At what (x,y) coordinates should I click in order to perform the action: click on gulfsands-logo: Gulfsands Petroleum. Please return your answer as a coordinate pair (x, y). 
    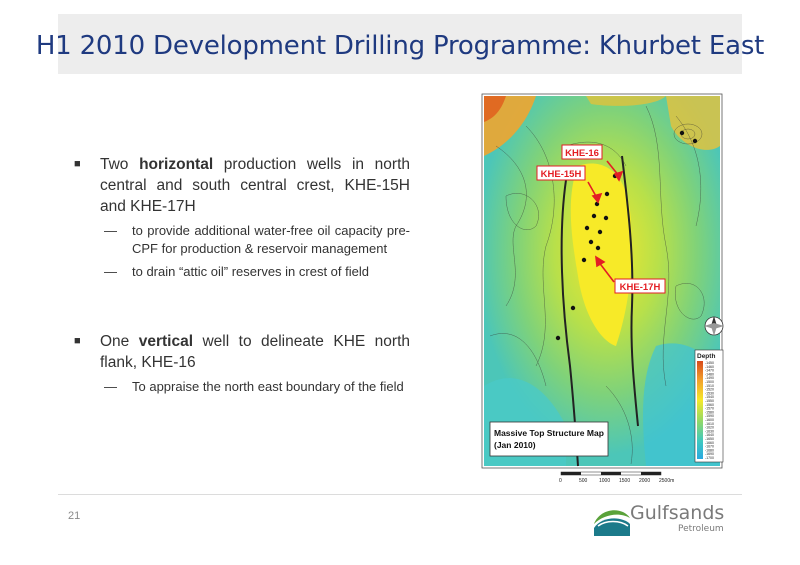
    Looking at the image, I should click on (667, 520).